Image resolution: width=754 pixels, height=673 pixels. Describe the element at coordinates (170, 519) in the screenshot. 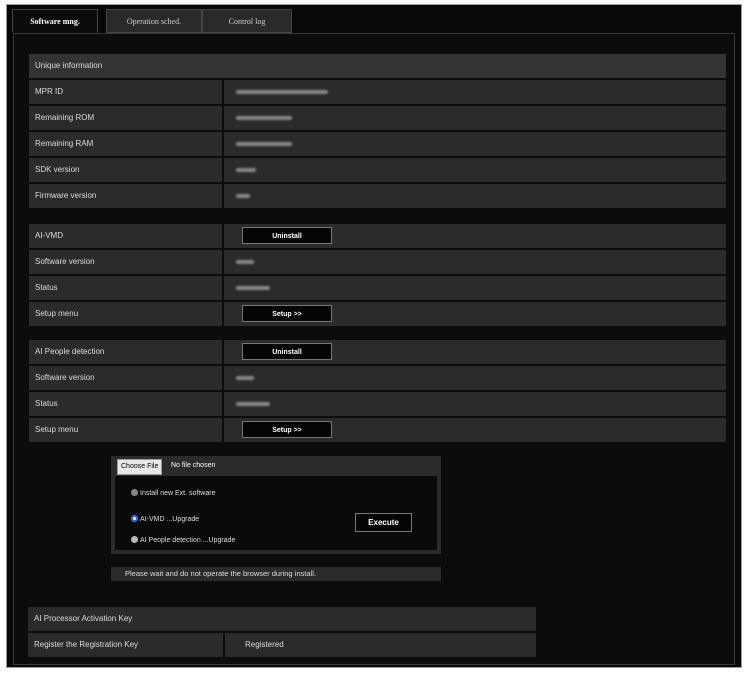

I see `ai-vmd-upgrade-label: AI-VMD ...Upgrade` at that location.